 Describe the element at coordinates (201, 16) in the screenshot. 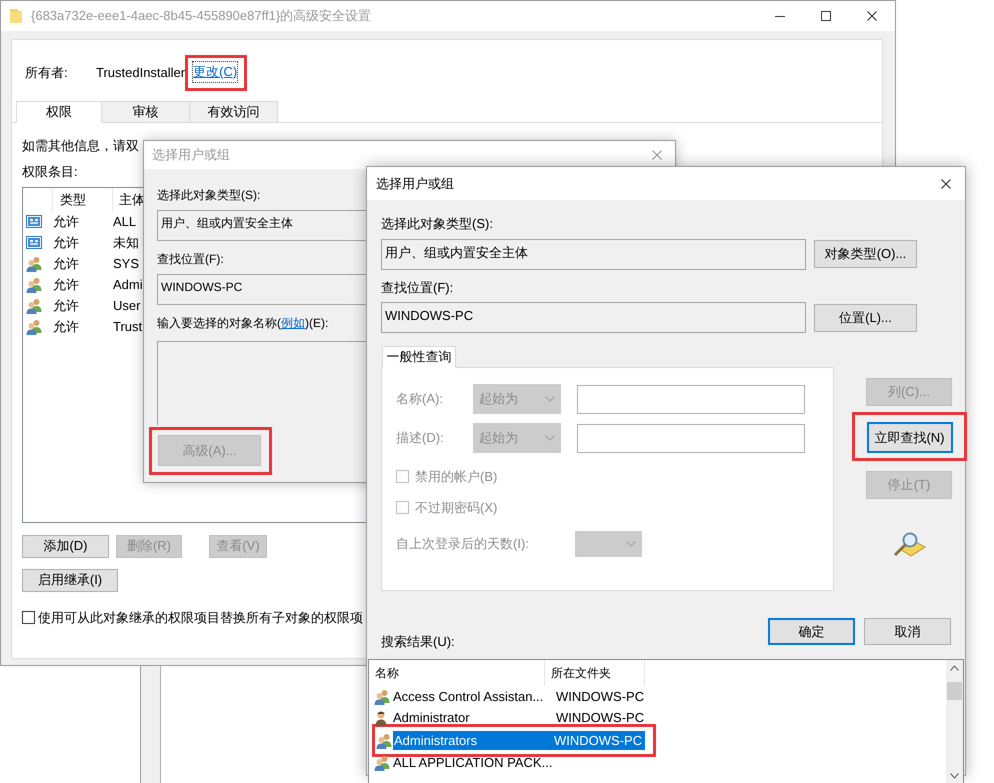

I see `window-title: {683a732e-eee1-4aec-8b45-455890e87ff1}的高级安全设置` at that location.